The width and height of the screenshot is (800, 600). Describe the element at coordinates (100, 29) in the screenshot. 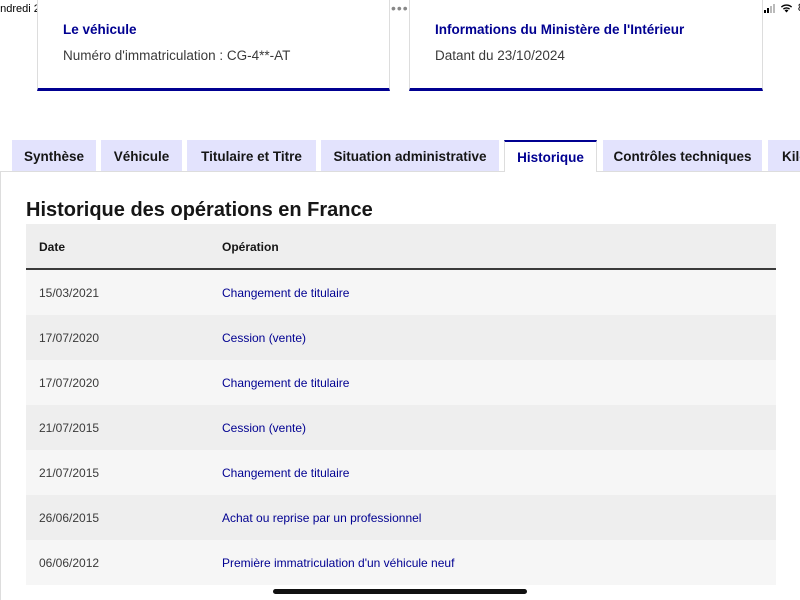

I see `vehicle-card-title: Le véhicule` at that location.